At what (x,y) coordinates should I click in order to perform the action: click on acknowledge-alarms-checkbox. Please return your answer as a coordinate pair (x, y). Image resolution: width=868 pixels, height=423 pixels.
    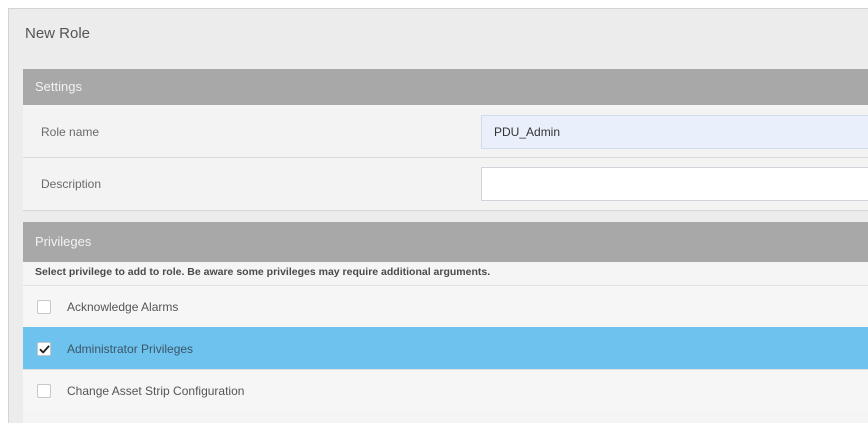
    Looking at the image, I should click on (44, 306).